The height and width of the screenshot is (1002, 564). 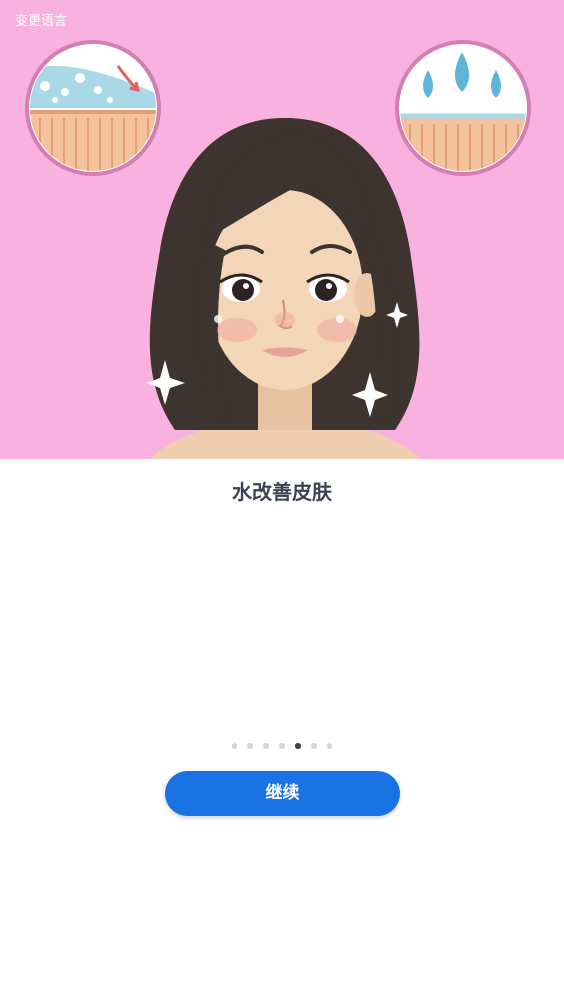 What do you see at coordinates (41, 22) in the screenshot?
I see `change-language-link: 变更语言` at bounding box center [41, 22].